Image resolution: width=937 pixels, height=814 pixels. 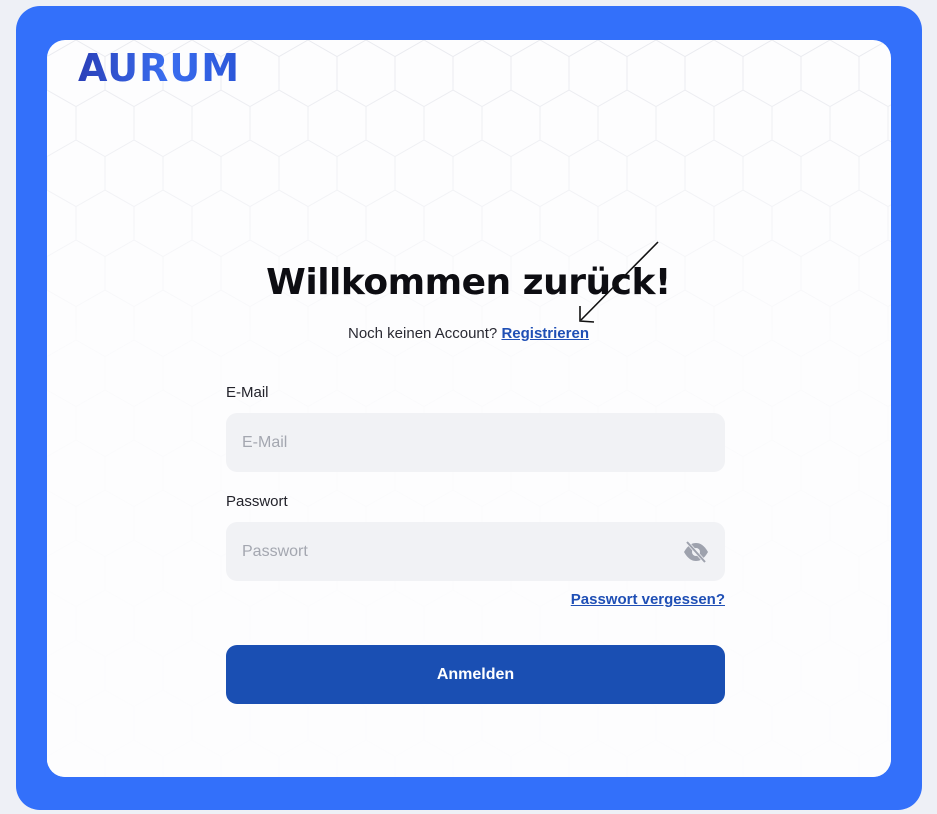 I want to click on logo-wordmark: AURUM, so click(x=159, y=68).